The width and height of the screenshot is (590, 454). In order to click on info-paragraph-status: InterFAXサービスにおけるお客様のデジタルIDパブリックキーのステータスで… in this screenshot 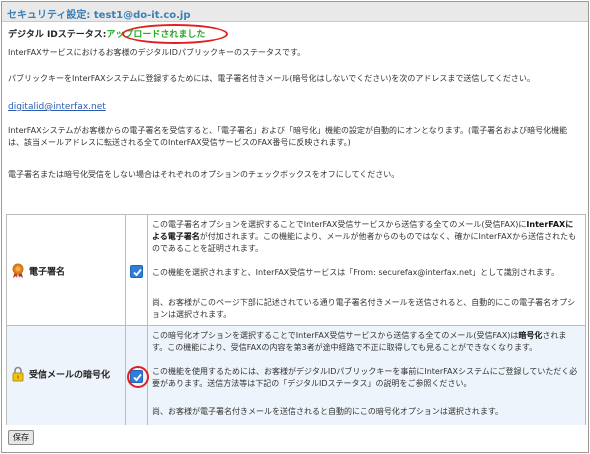, I will do `click(157, 52)`.